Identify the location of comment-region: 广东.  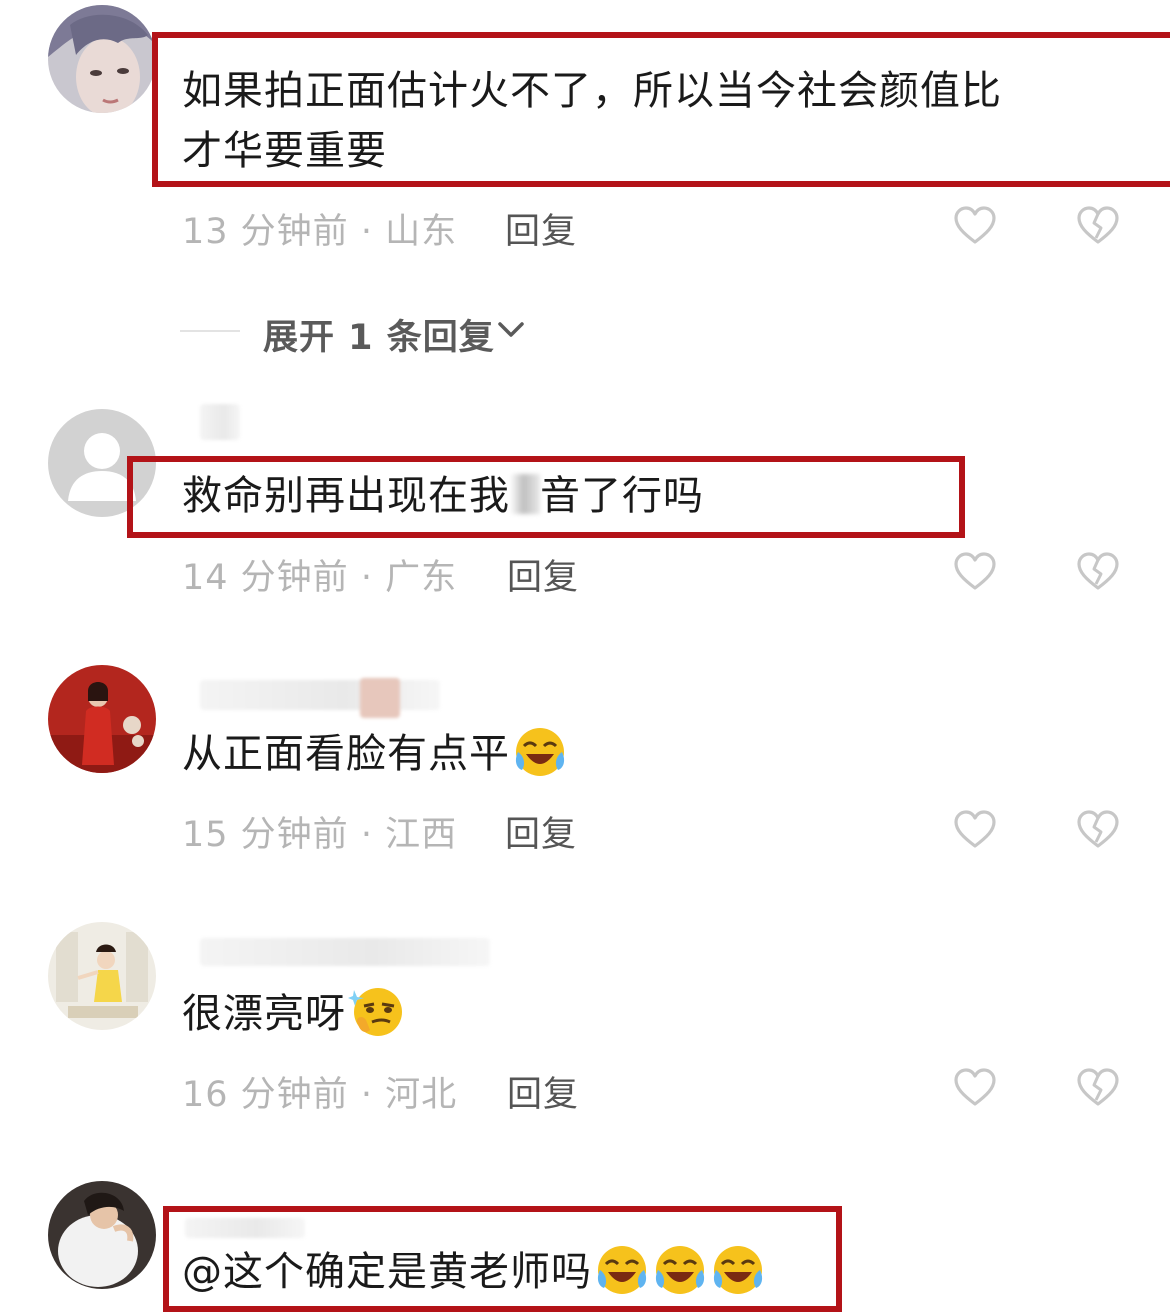
(421, 578).